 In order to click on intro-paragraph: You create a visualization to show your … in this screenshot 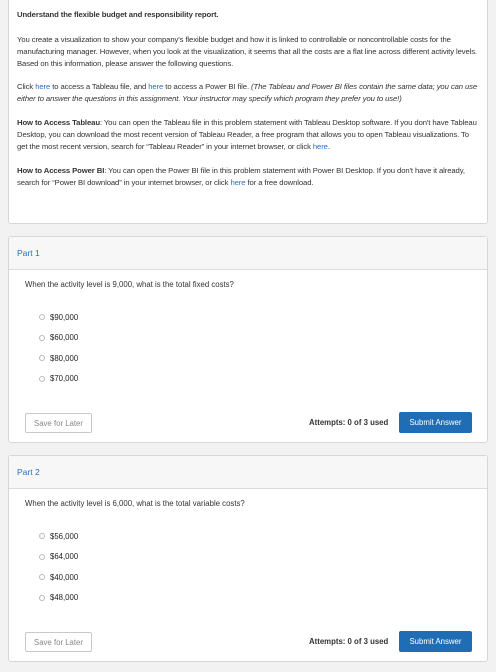, I will do `click(247, 51)`.